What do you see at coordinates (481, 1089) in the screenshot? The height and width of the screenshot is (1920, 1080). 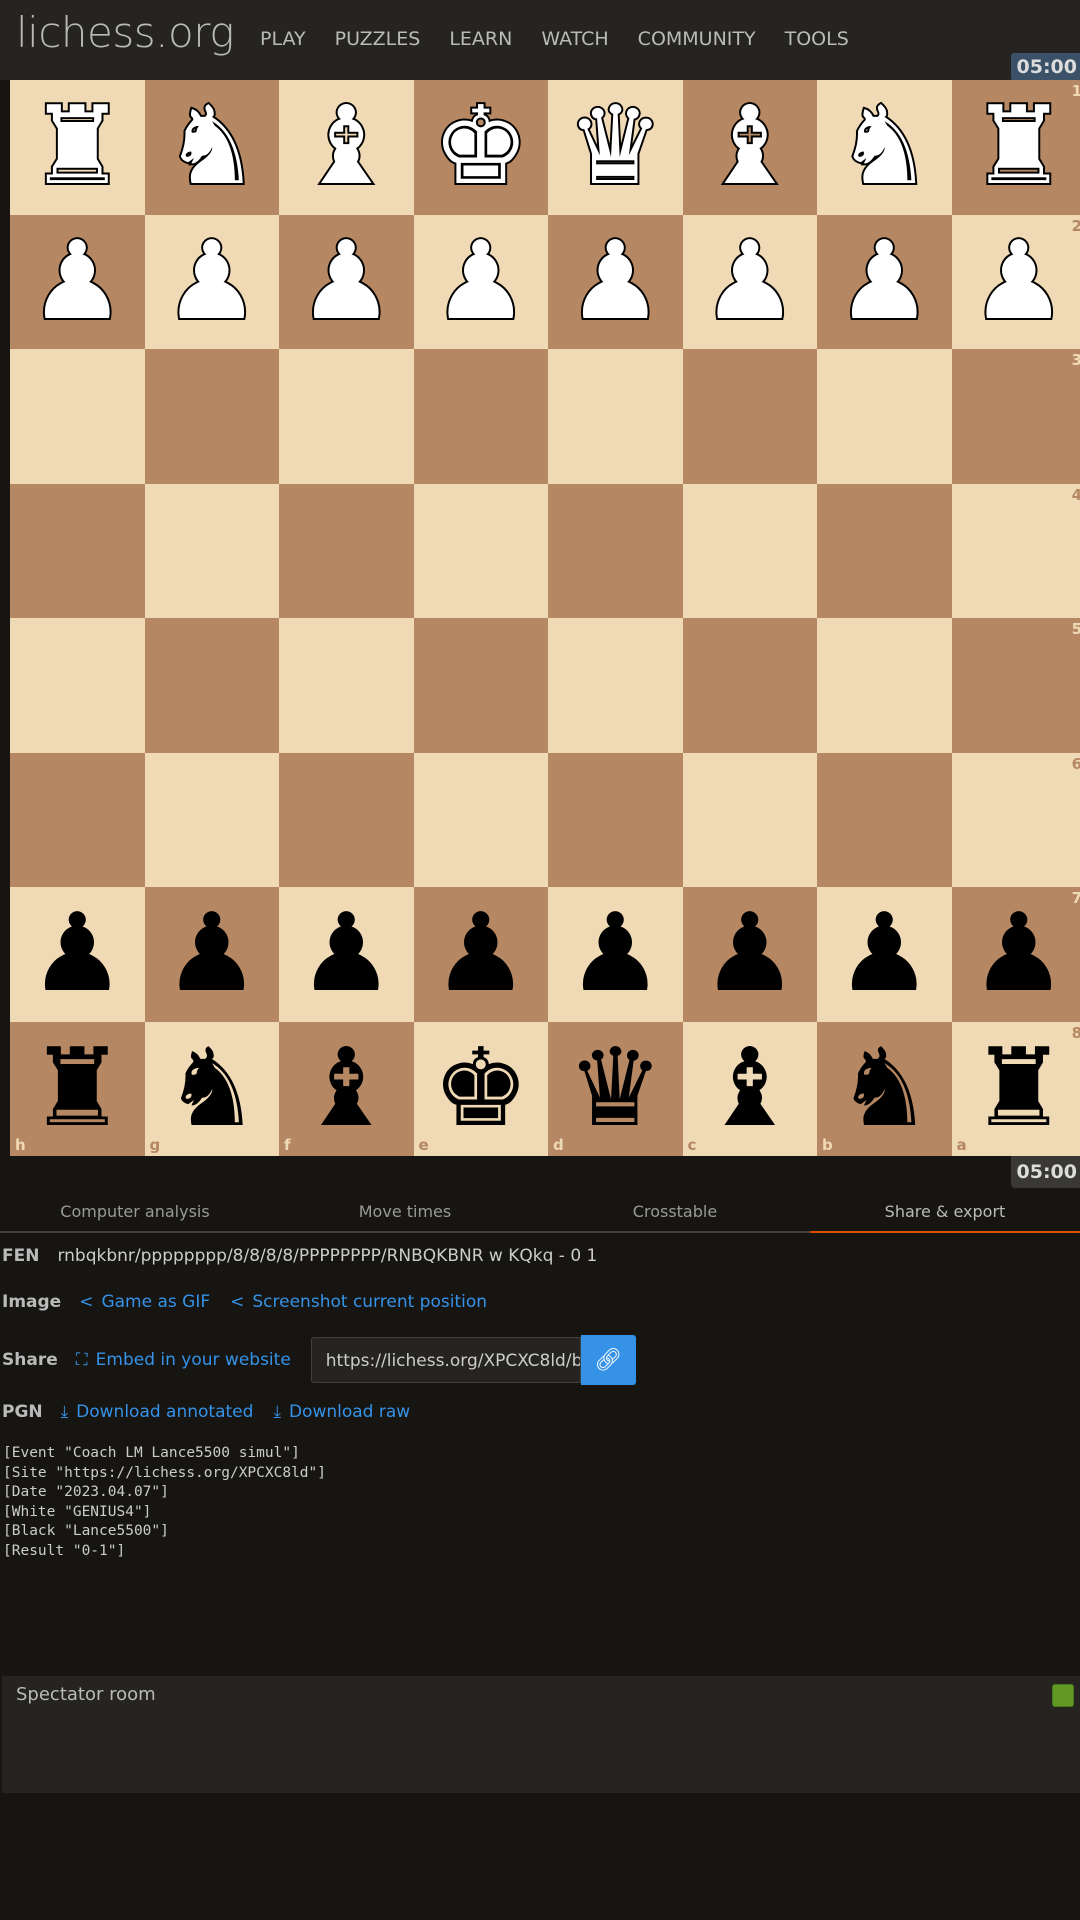 I see `black-king-piece: ♚` at bounding box center [481, 1089].